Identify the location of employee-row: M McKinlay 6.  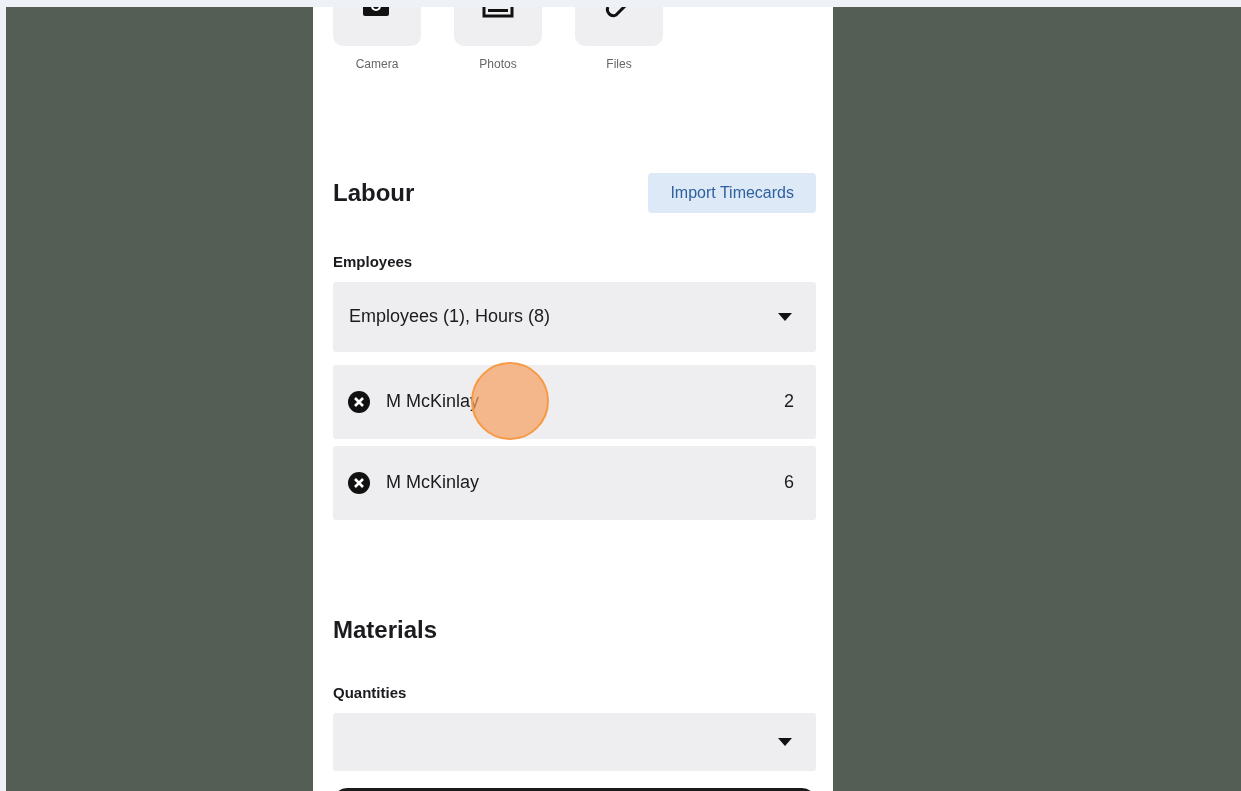
(574, 482).